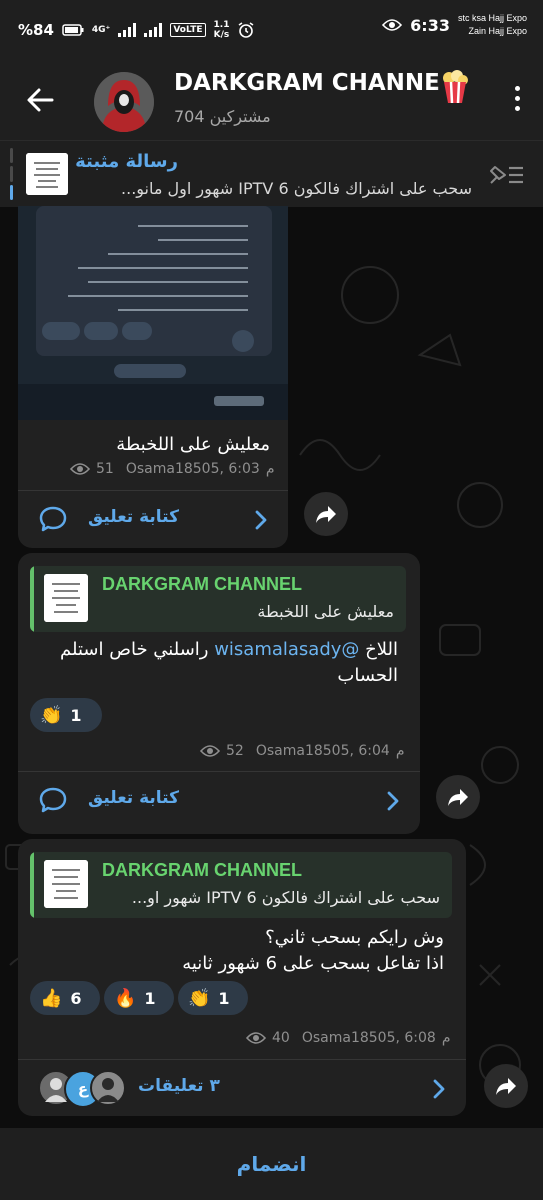 The width and height of the screenshot is (543, 1200). What do you see at coordinates (127, 30) in the screenshot?
I see `signal-icon` at bounding box center [127, 30].